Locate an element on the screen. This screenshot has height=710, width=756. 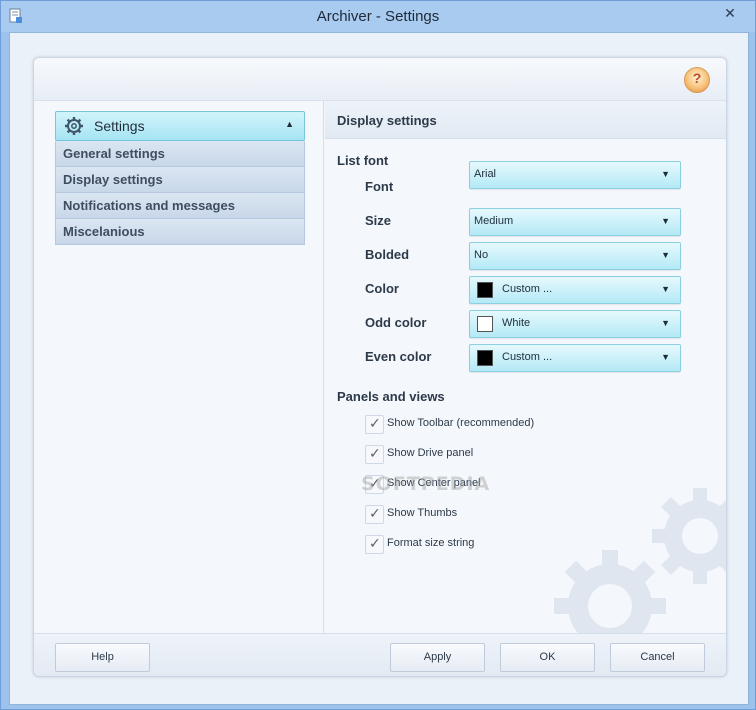
show-toolbar-label: Show Toolbar (recommended) is located at coordinates (461, 423).